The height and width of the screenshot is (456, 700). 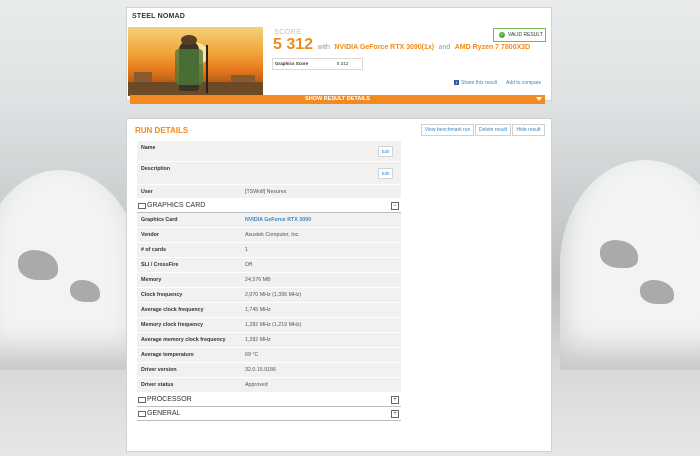 What do you see at coordinates (258, 310) in the screenshot?
I see `detail-value: 1,745 MHz` at bounding box center [258, 310].